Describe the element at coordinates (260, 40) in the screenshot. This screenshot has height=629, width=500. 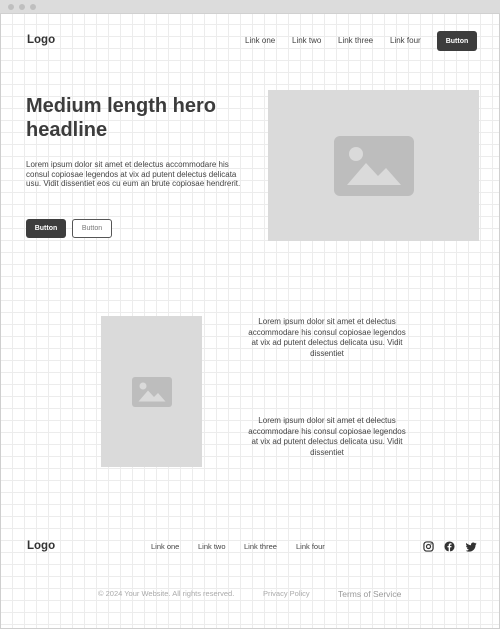
I see `nav-link-one: Link one` at that location.